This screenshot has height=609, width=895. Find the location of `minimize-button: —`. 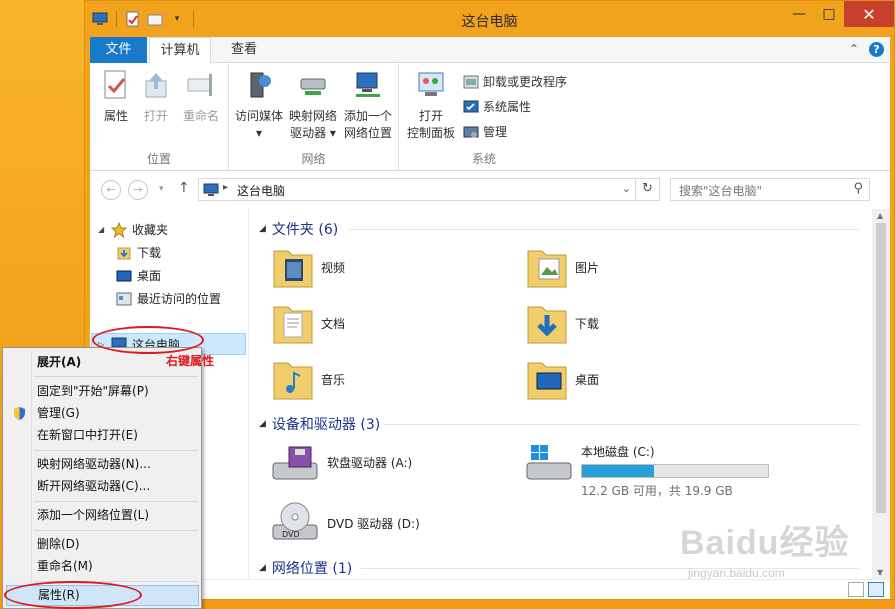

minimize-button: — is located at coordinates (799, 14).